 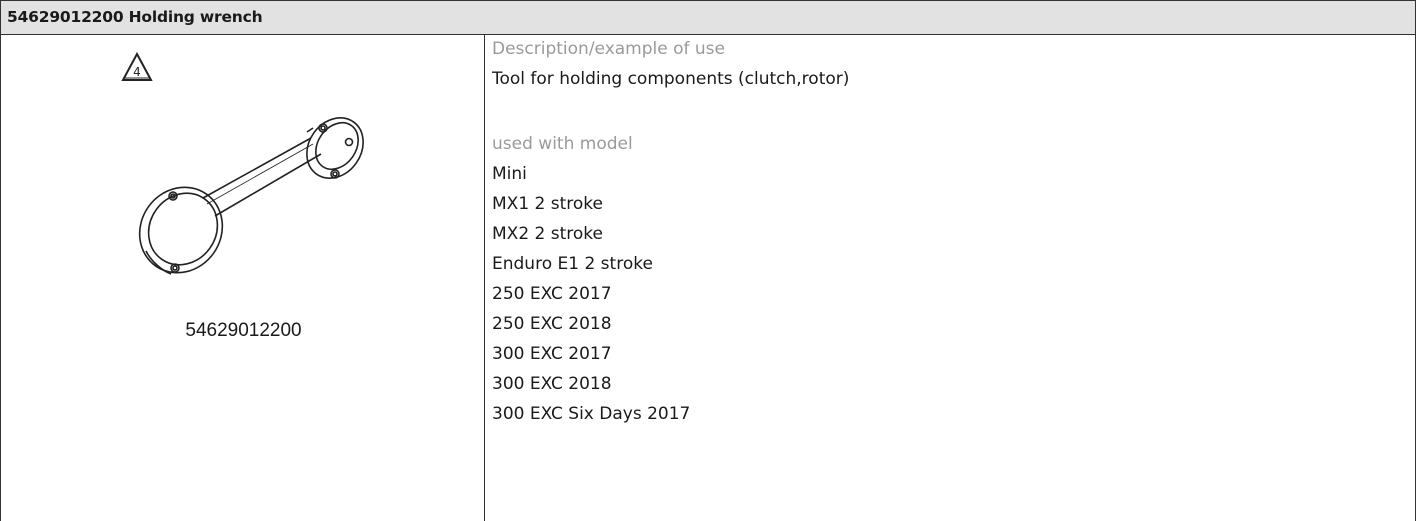 What do you see at coordinates (552, 324) in the screenshot?
I see `model-item: 250 EXC 2018` at bounding box center [552, 324].